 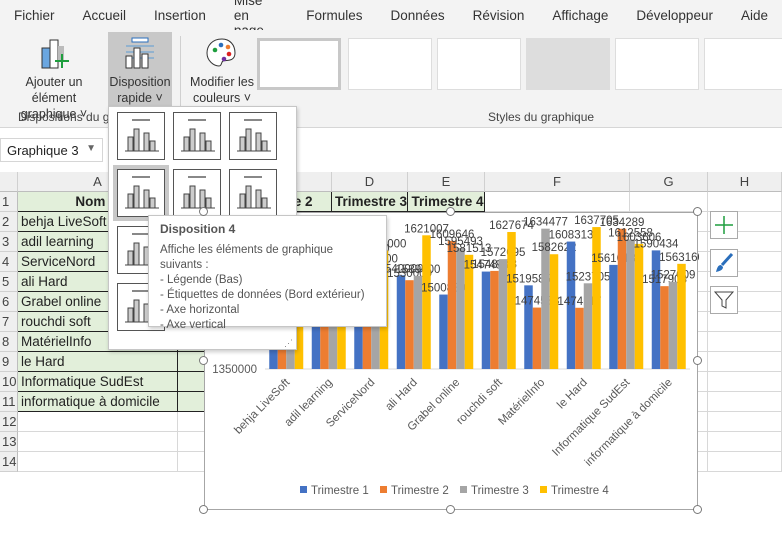 I want to click on cell: le Hard, so click(x=98, y=362).